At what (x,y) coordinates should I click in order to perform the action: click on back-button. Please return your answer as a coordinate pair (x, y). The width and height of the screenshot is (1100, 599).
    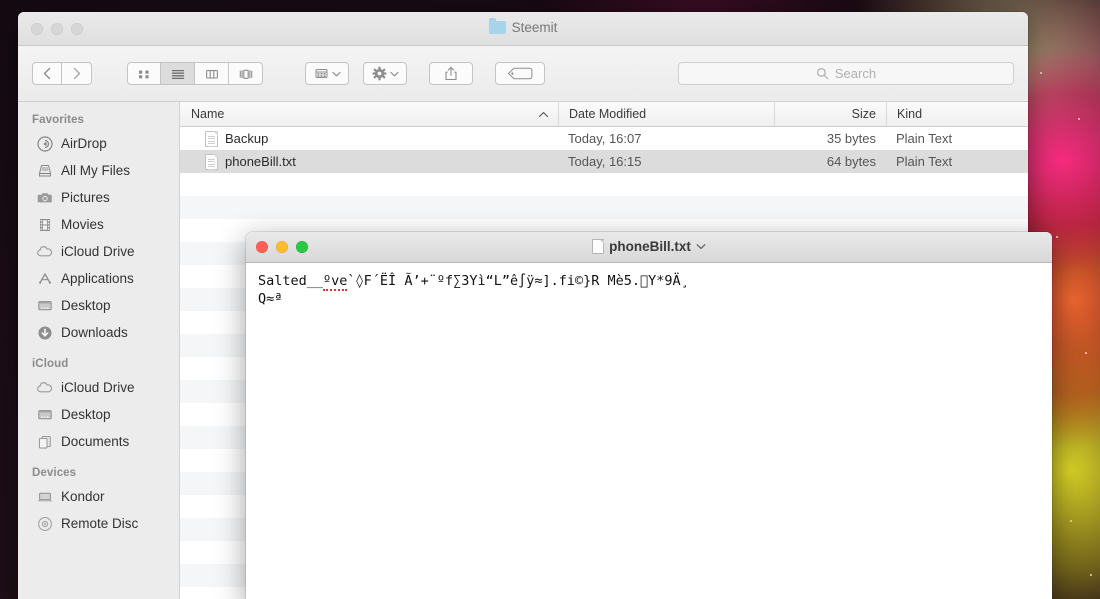
    Looking at the image, I should click on (47, 73).